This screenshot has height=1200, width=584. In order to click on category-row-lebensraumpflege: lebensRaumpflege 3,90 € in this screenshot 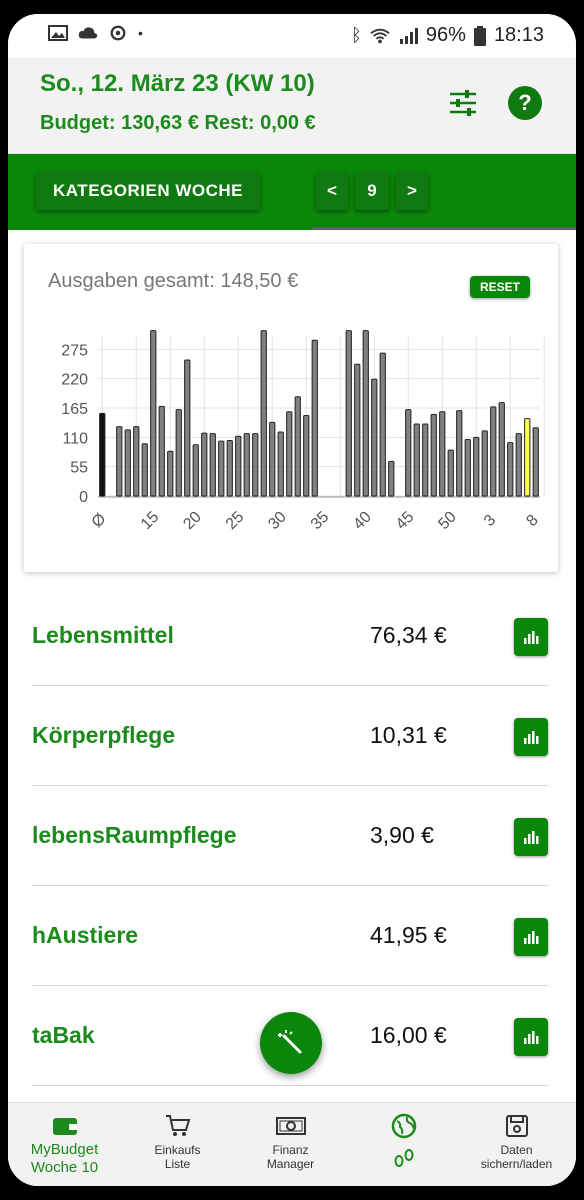, I will do `click(290, 836)`.